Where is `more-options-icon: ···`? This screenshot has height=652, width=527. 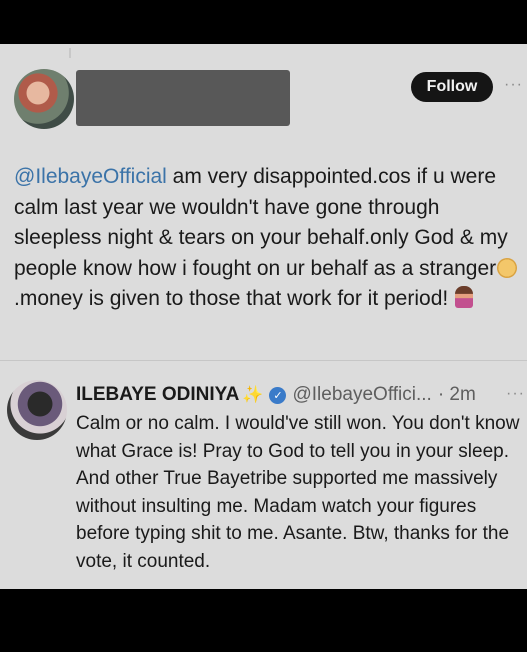
more-options-icon: ··· is located at coordinates (513, 85).